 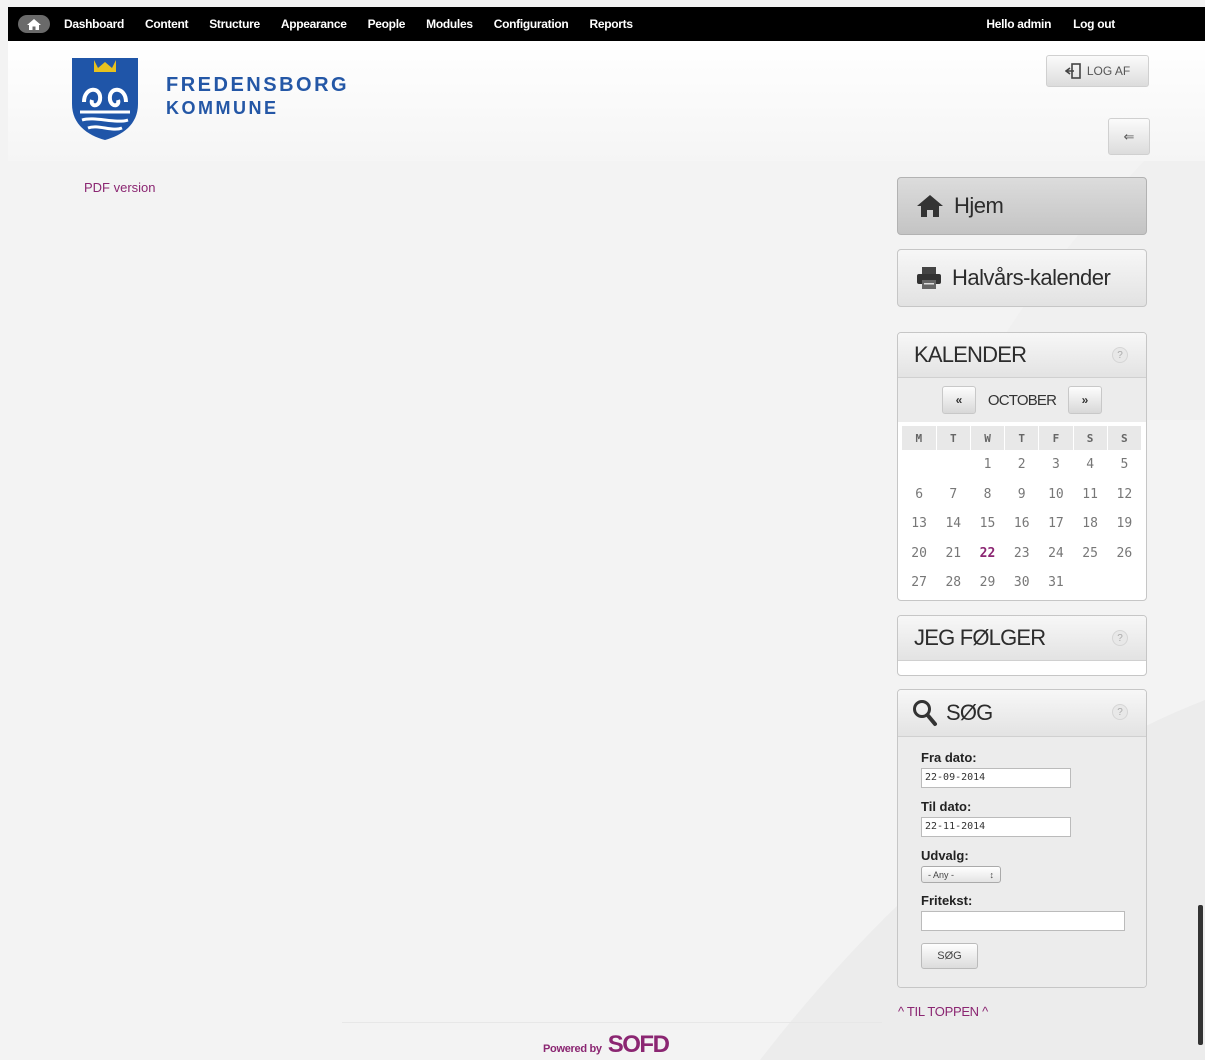 What do you see at coordinates (1085, 400) in the screenshot?
I see `calendar-next-month-button: »` at bounding box center [1085, 400].